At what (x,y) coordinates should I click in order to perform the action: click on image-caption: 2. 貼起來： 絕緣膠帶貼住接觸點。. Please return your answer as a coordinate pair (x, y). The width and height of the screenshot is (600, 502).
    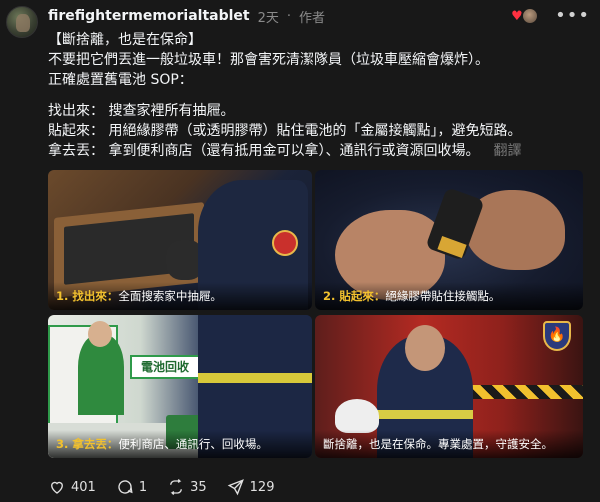
    Looking at the image, I should click on (449, 296).